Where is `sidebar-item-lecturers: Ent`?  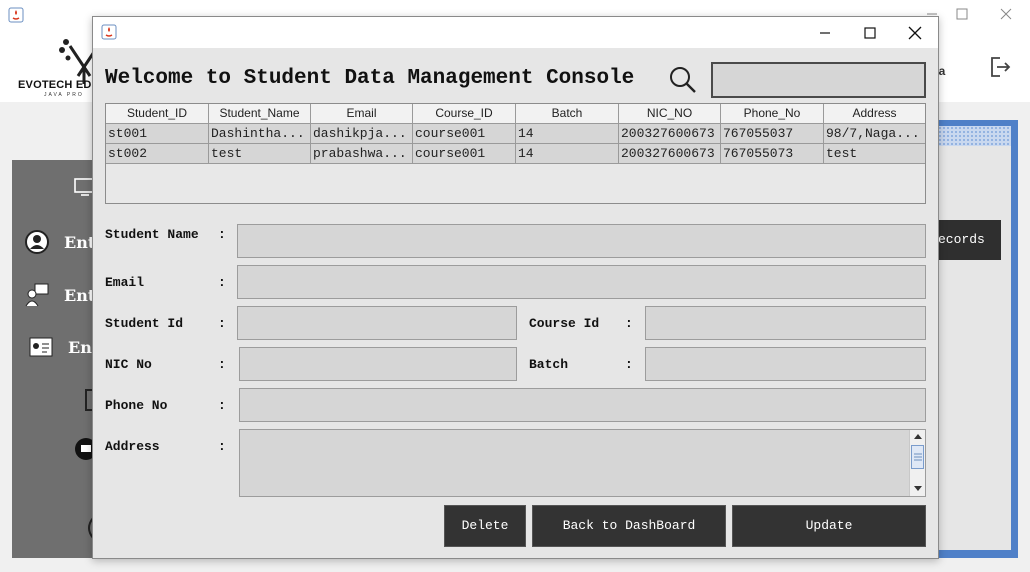 sidebar-item-lecturers: Ent is located at coordinates (54, 295).